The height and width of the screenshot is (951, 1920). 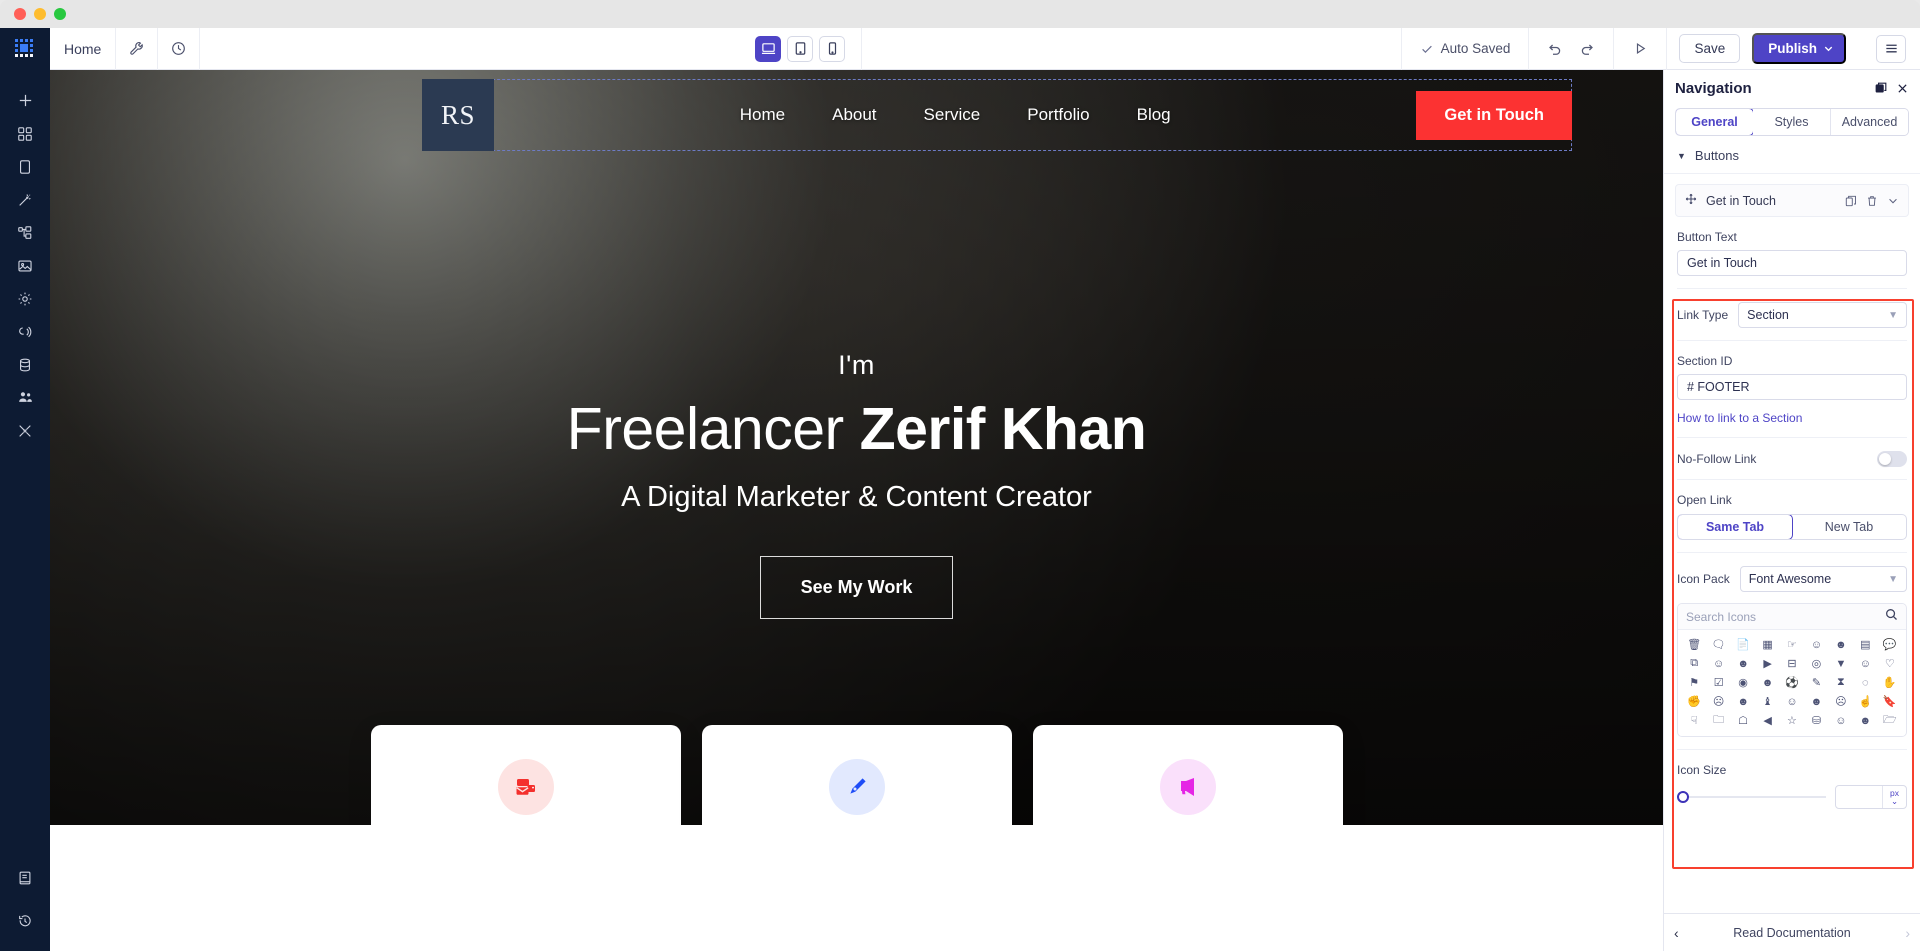 I want to click on nav-link-blog: Blog, so click(x=1154, y=115).